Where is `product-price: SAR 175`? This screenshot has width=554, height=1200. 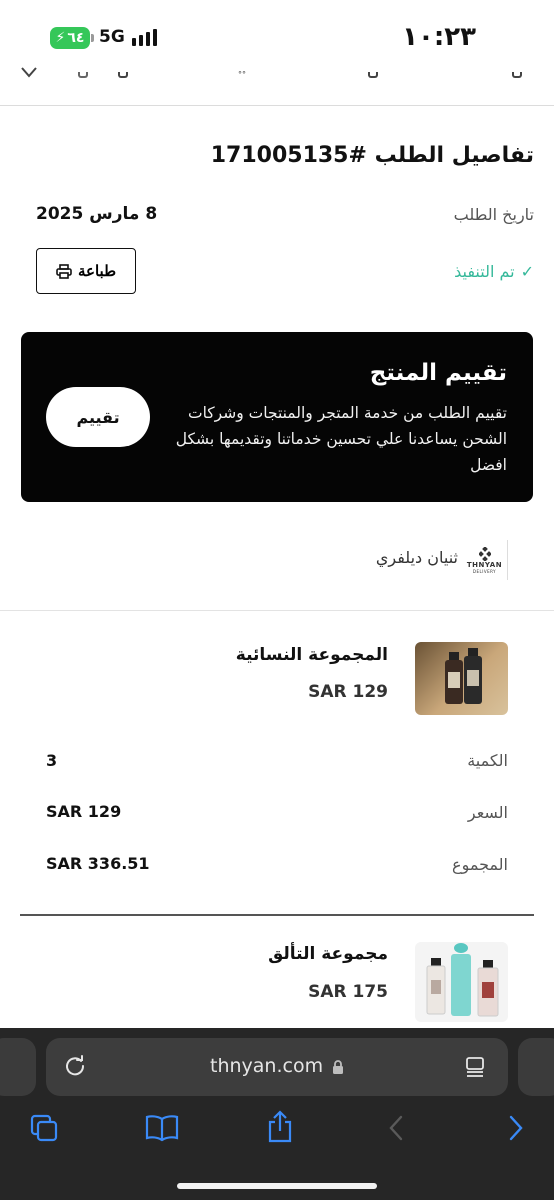 product-price: SAR 175 is located at coordinates (348, 992).